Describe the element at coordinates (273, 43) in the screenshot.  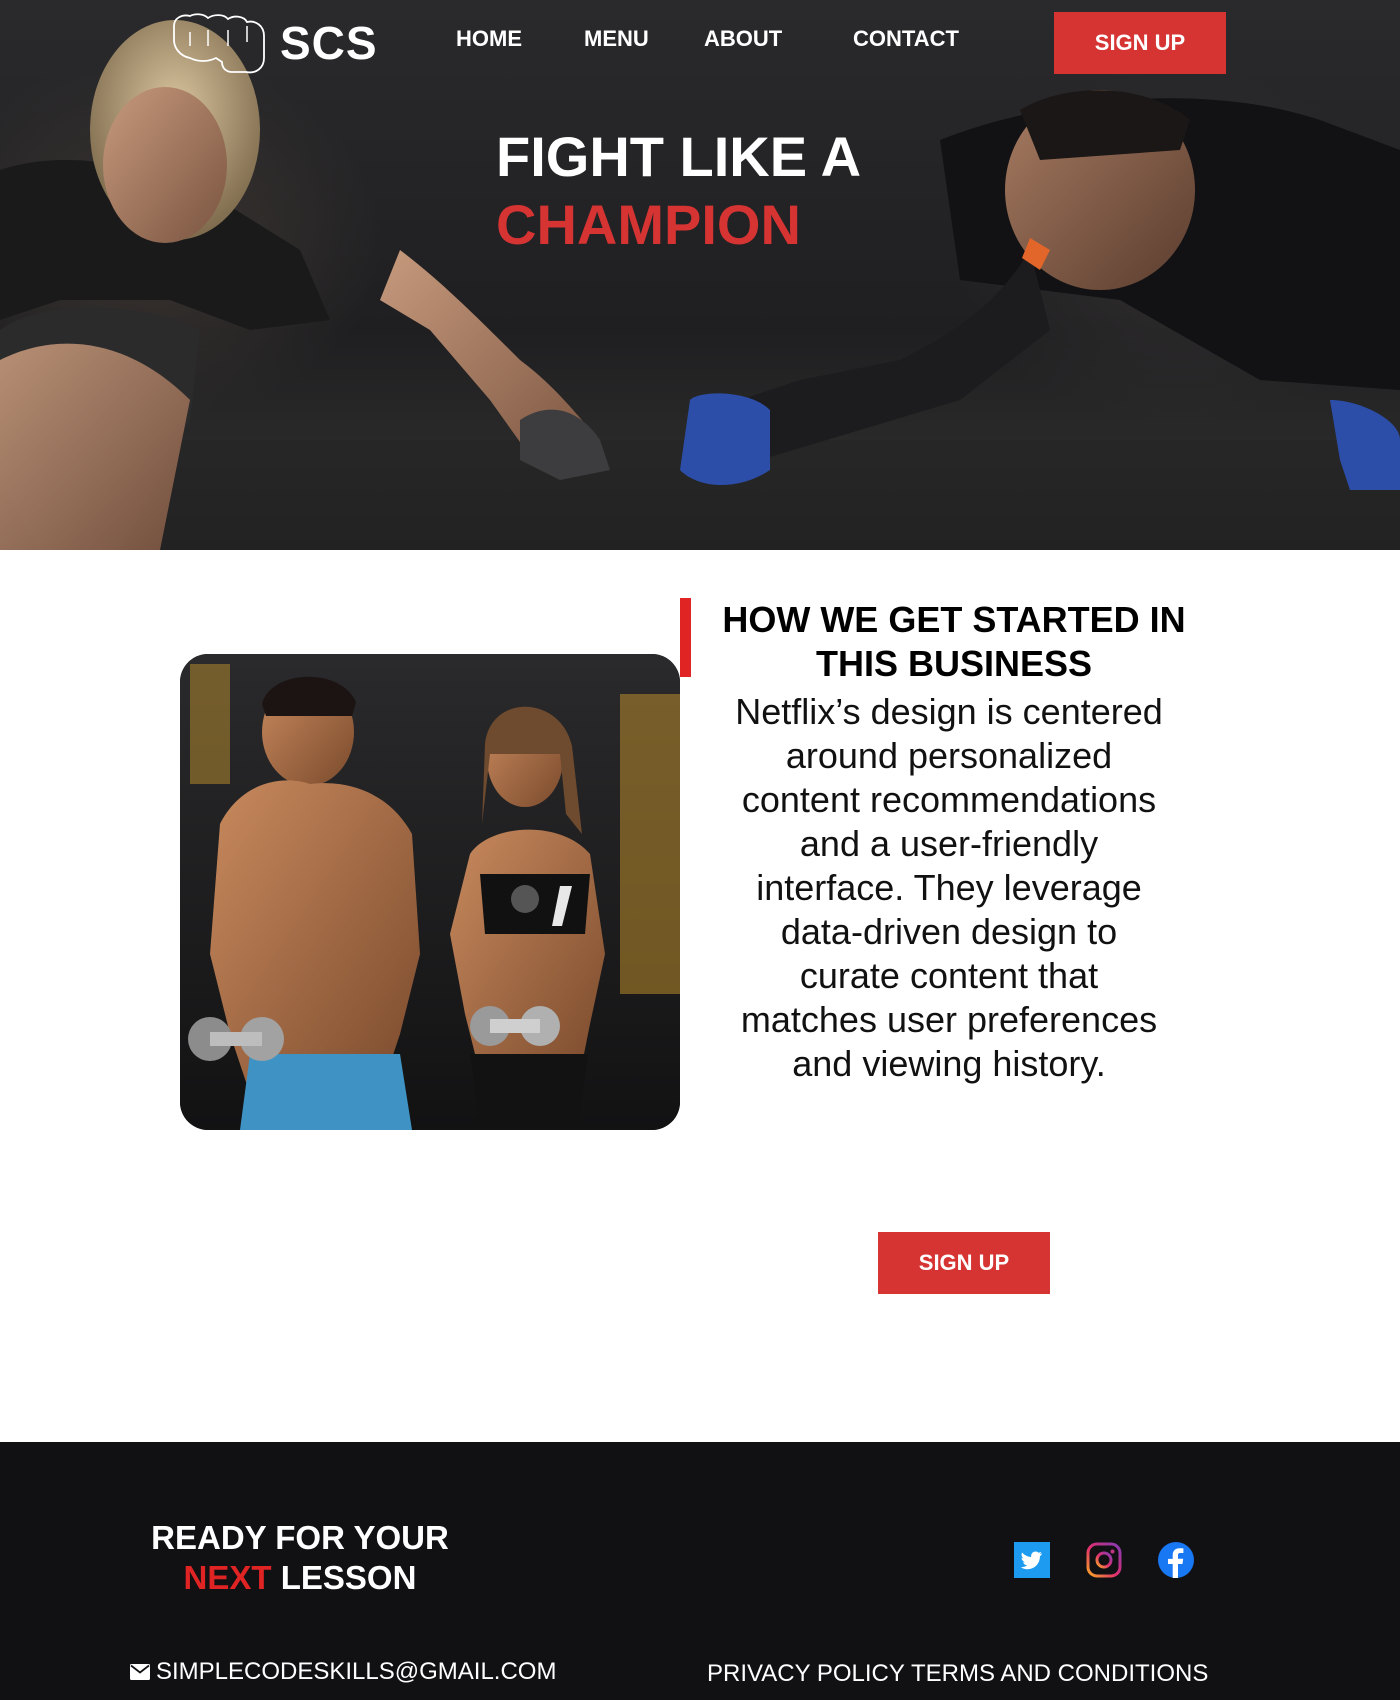
I see `brand-logo: SCS` at that location.